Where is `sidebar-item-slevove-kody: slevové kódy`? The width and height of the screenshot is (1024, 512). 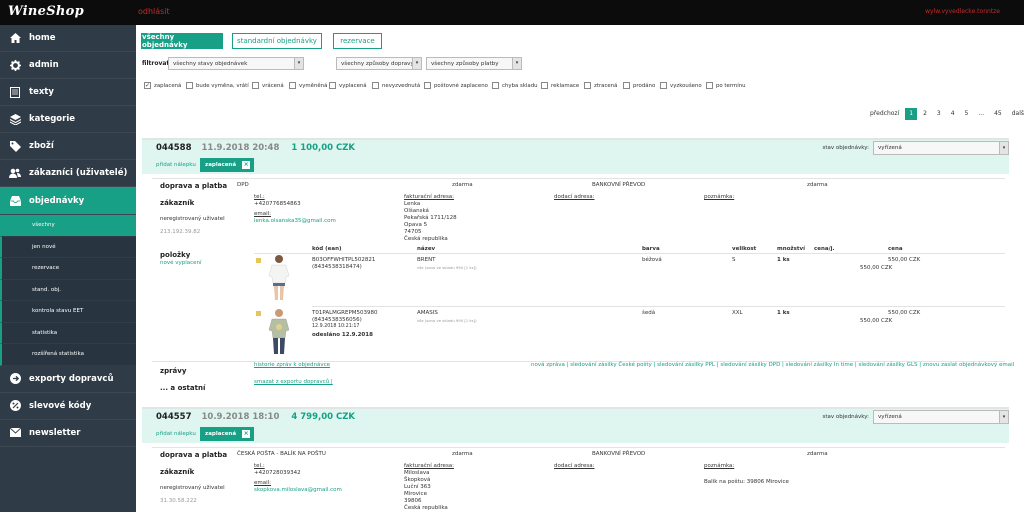
sidebar-item-slevove-kody: slevové kódy is located at coordinates (68, 406).